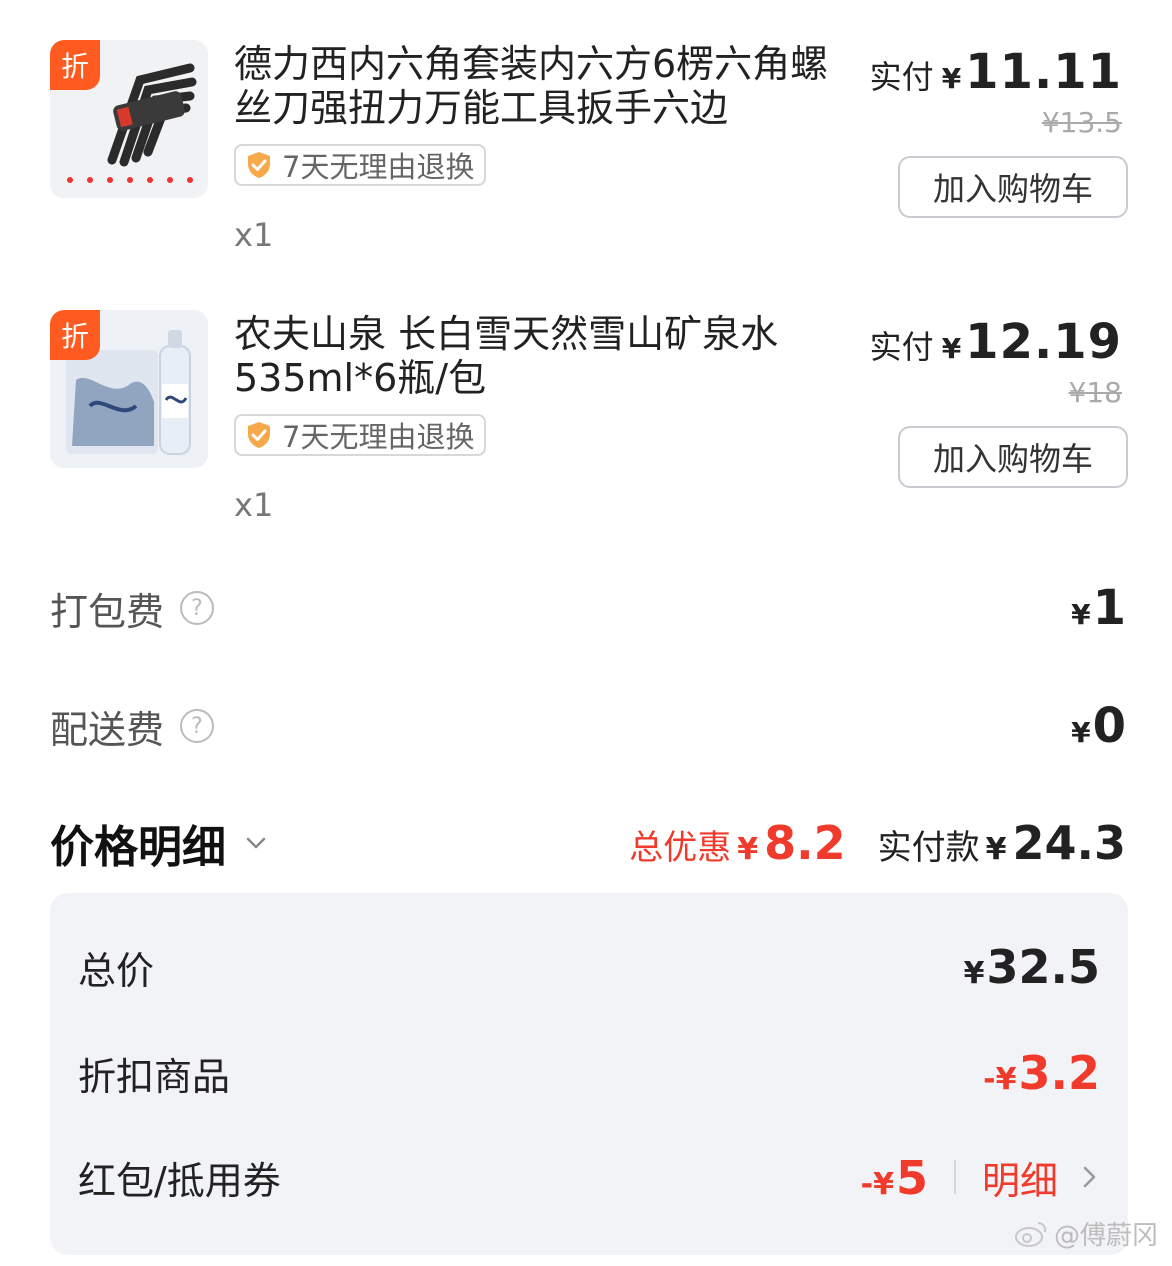 The image size is (1172, 1266). I want to click on coupon-label: 红包/抵用券, so click(179, 1180).